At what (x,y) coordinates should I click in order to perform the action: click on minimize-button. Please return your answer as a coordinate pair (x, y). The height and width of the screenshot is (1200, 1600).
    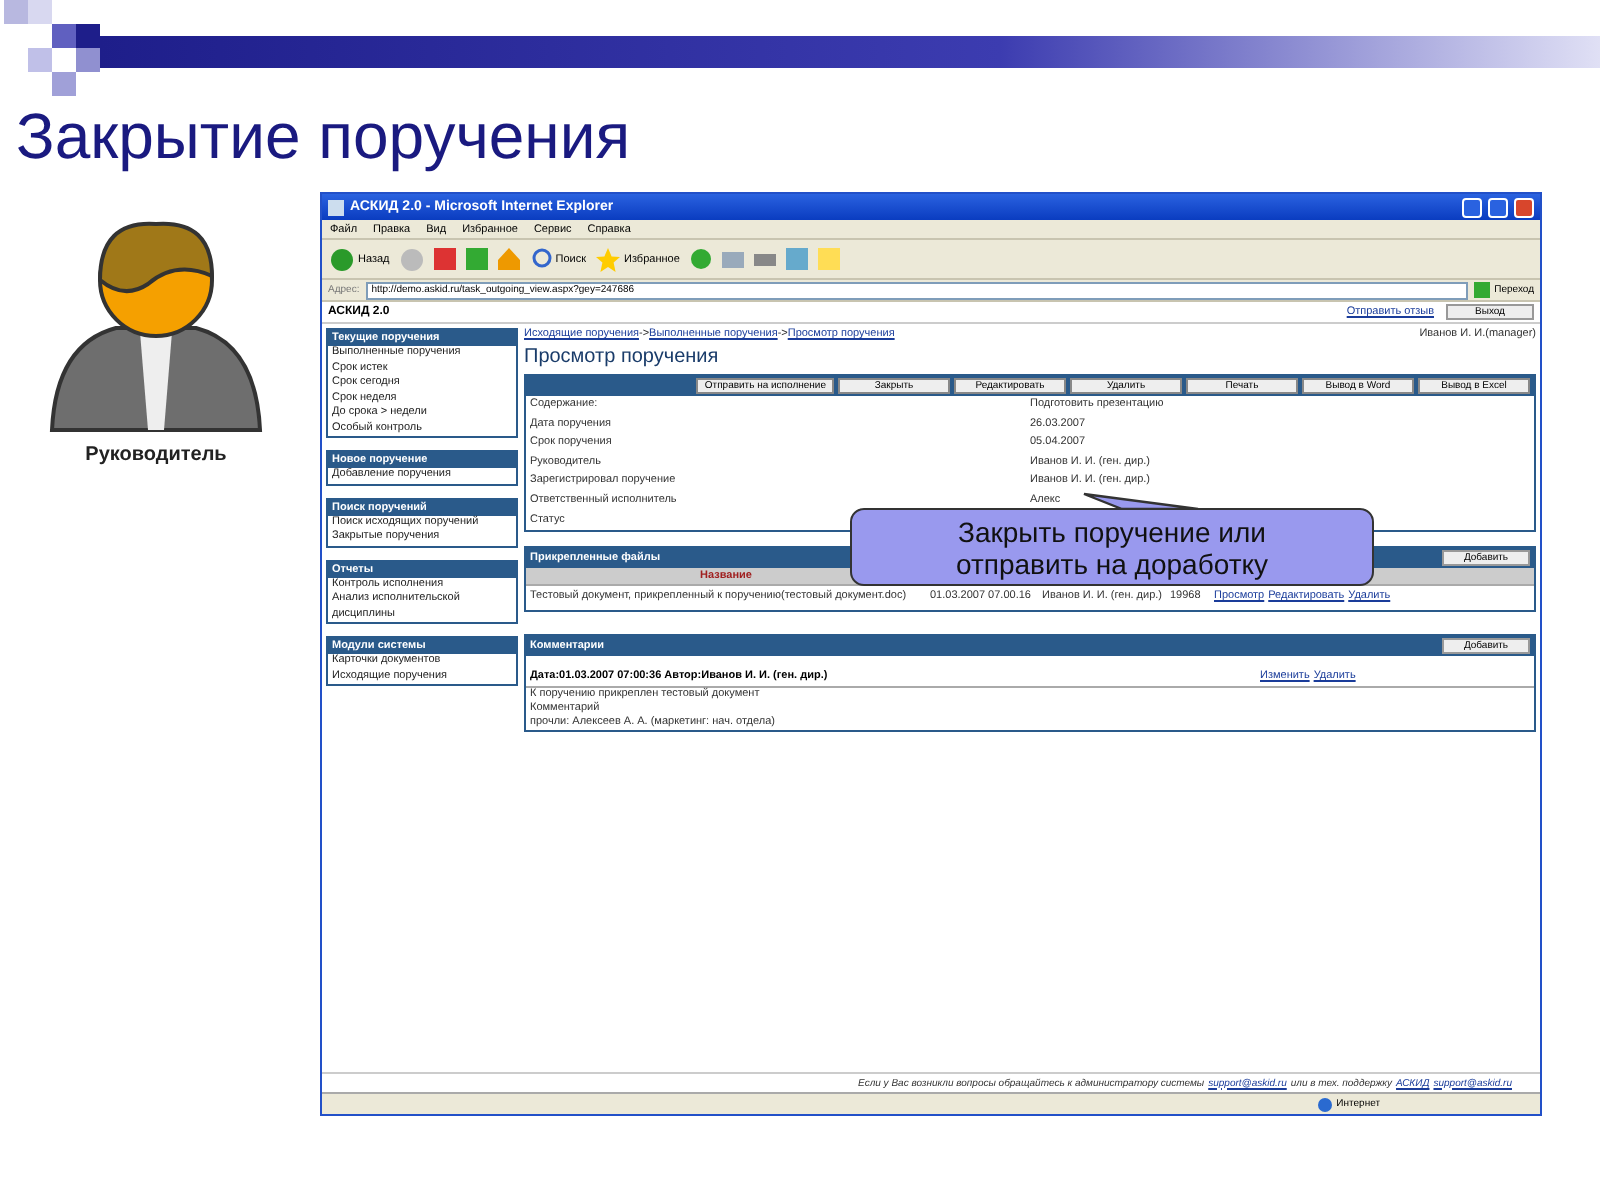
    Looking at the image, I should click on (1472, 207).